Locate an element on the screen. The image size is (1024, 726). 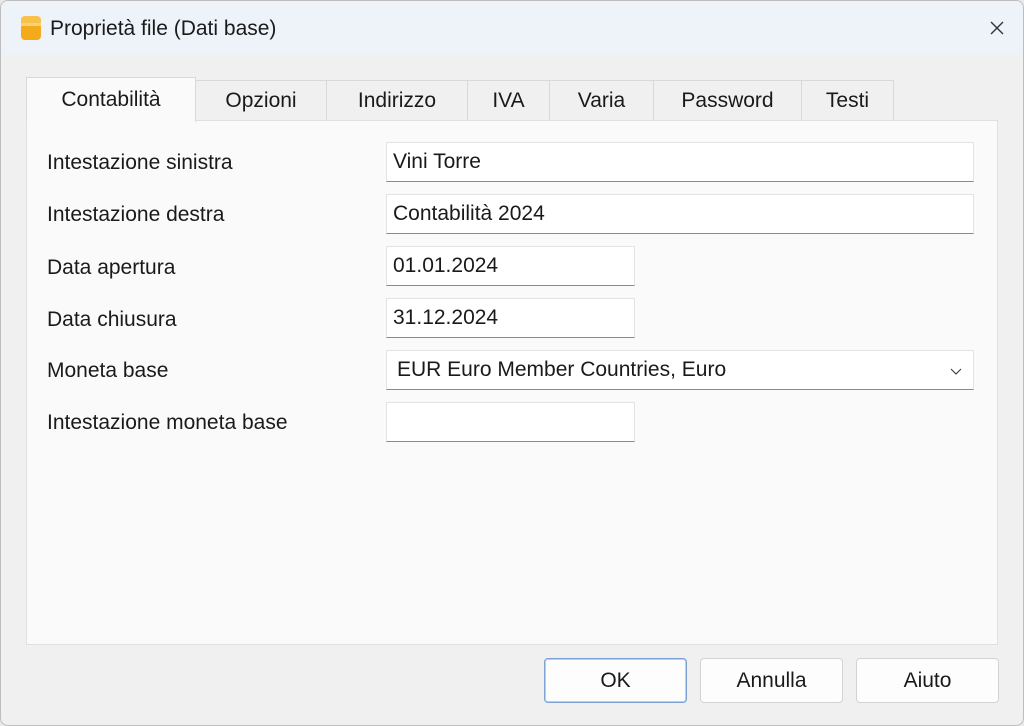
ok-button: OK is located at coordinates (615, 680).